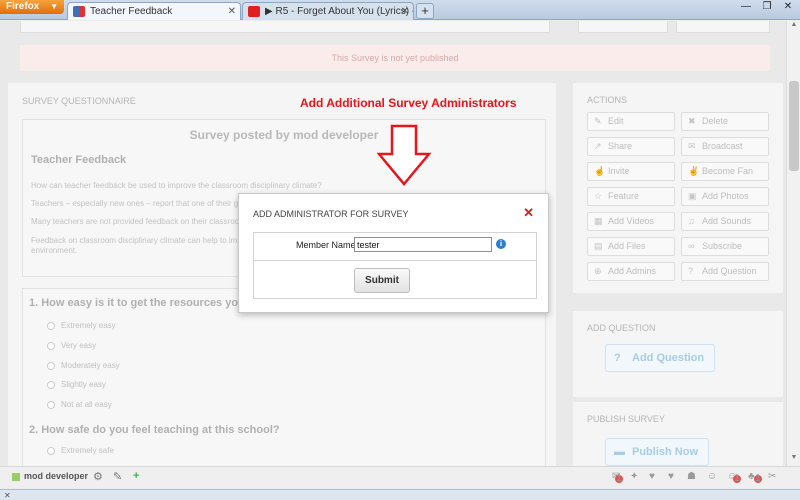 Image resolution: width=800 pixels, height=500 pixels. What do you see at coordinates (631, 221) in the screenshot?
I see `add-videos-button: ▦ Add Videos` at bounding box center [631, 221].